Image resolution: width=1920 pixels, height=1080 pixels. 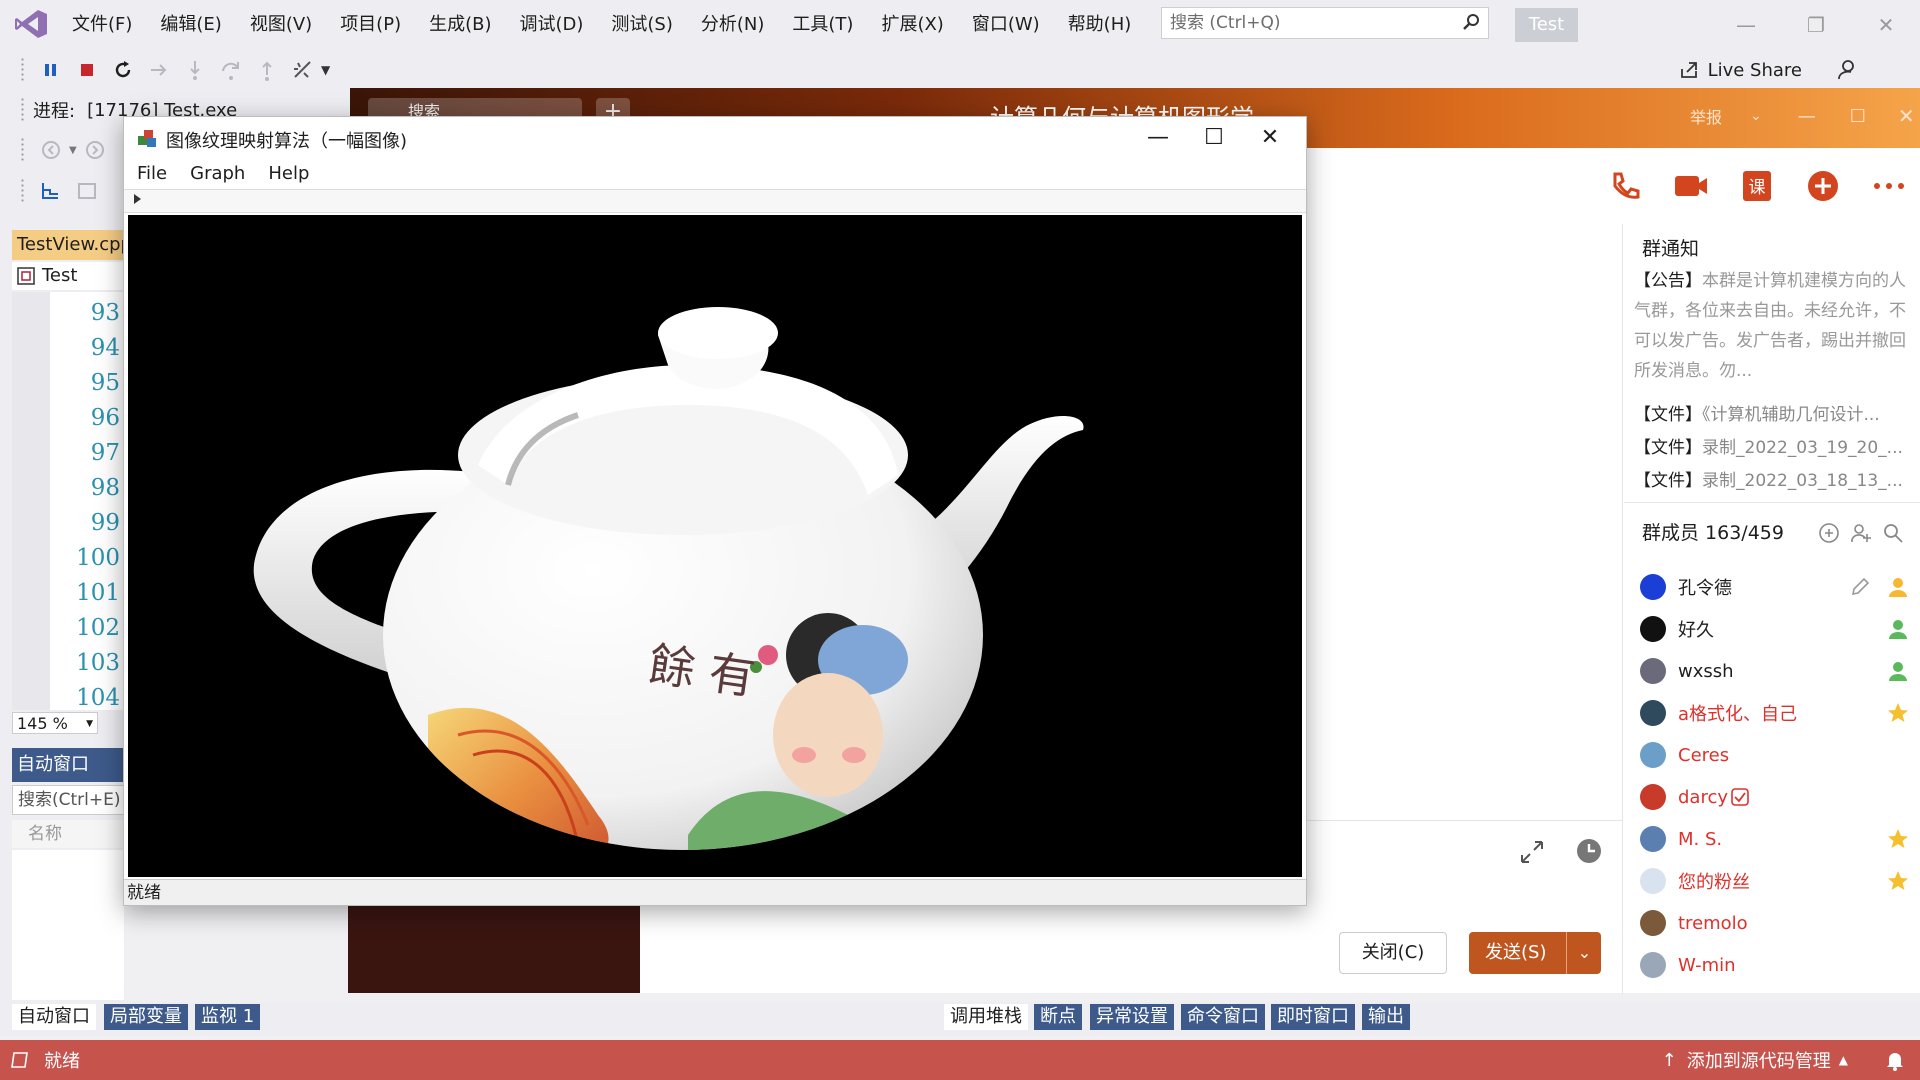 I want to click on notification-bell-icon, so click(x=1895, y=1060).